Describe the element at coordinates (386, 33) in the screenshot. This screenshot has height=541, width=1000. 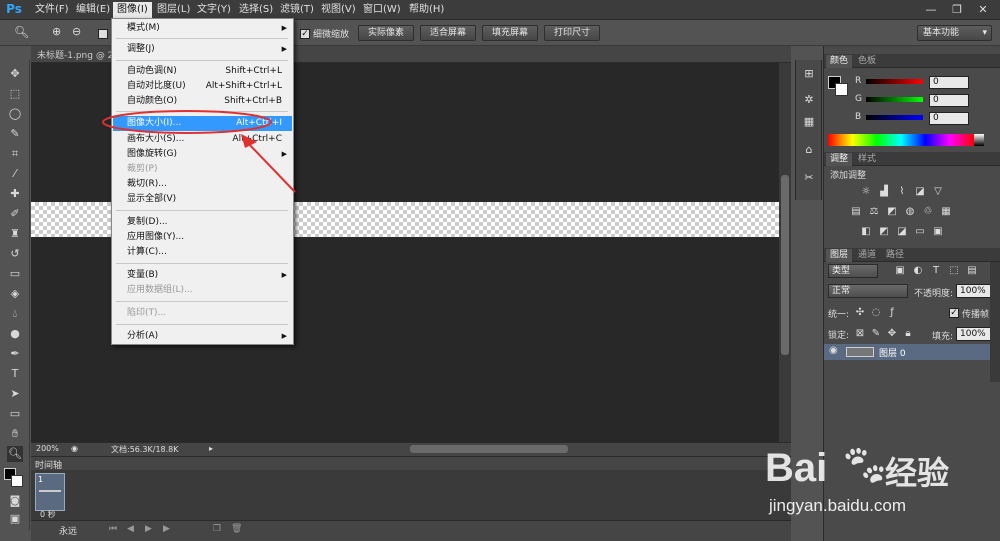
I see `actual-pixels-button: 实际像素` at that location.